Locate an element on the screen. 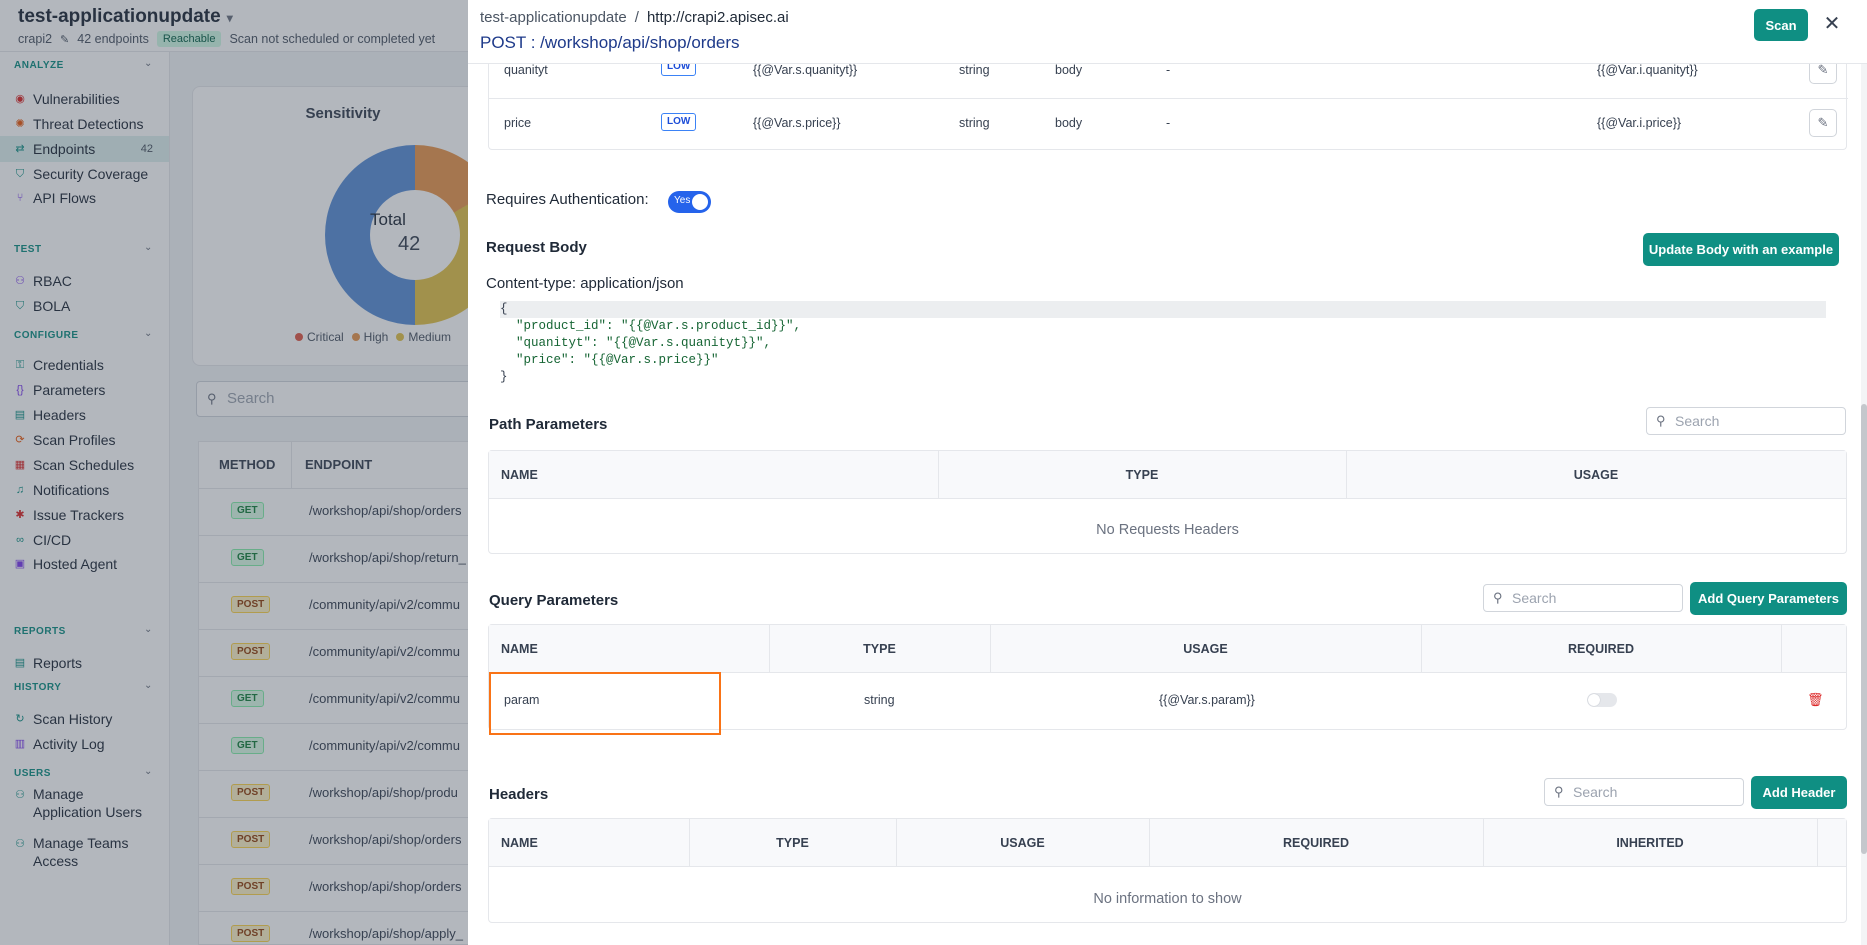  table-header: NAME TYPE USAGE REQUIRED is located at coordinates (1167, 649).